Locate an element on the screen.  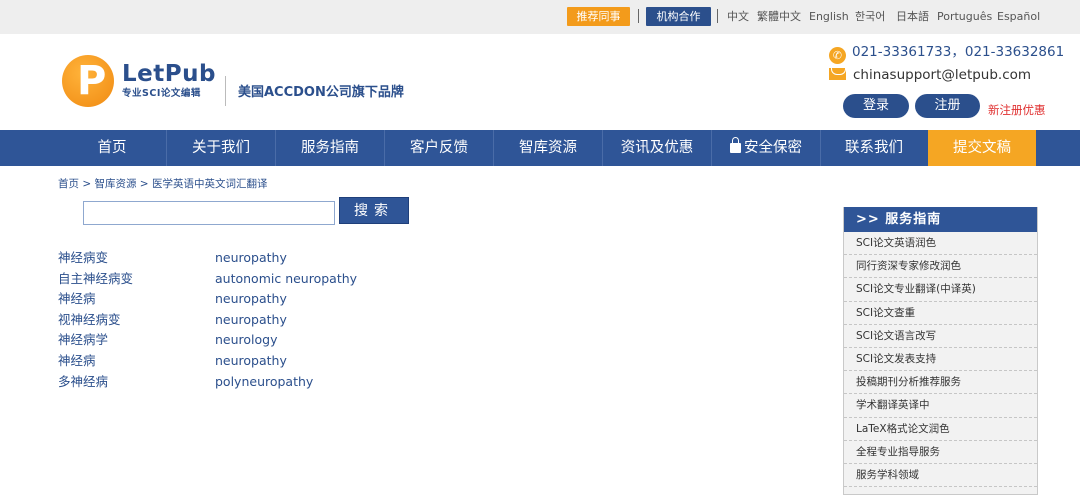
lang-zh-link: 中文 is located at coordinates (738, 17).